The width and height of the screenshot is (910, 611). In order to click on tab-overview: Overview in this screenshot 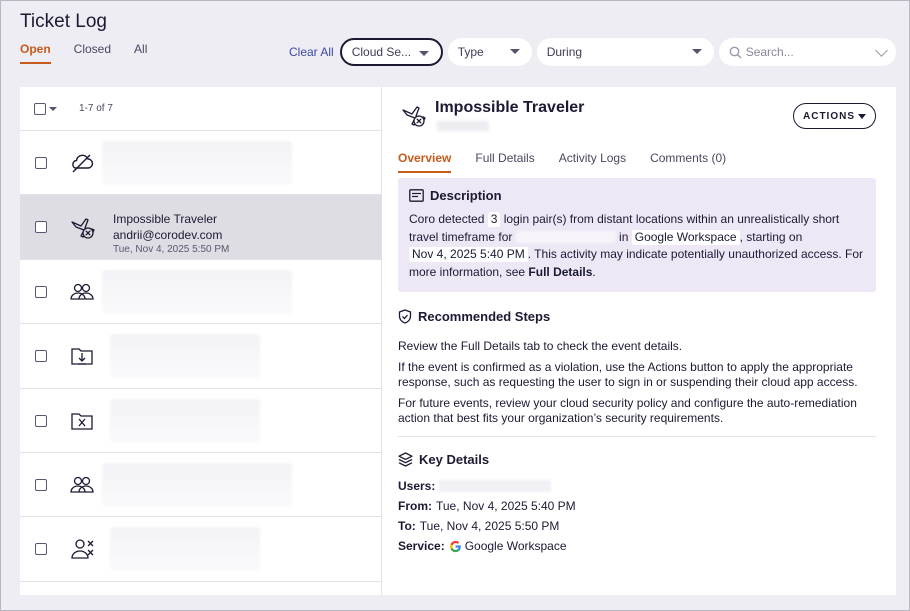, I will do `click(425, 162)`.